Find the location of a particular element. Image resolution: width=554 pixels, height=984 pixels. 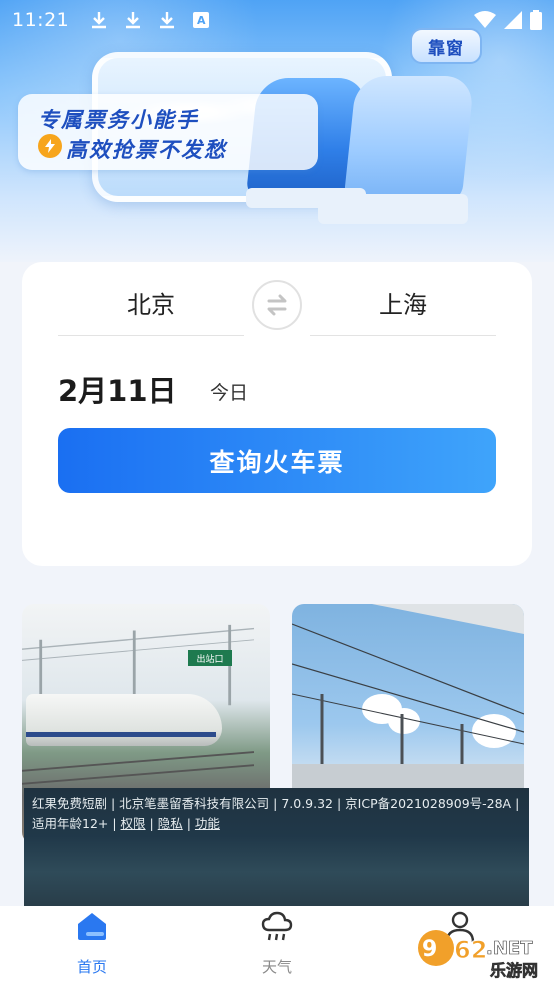

battery-icon is located at coordinates (536, 20).